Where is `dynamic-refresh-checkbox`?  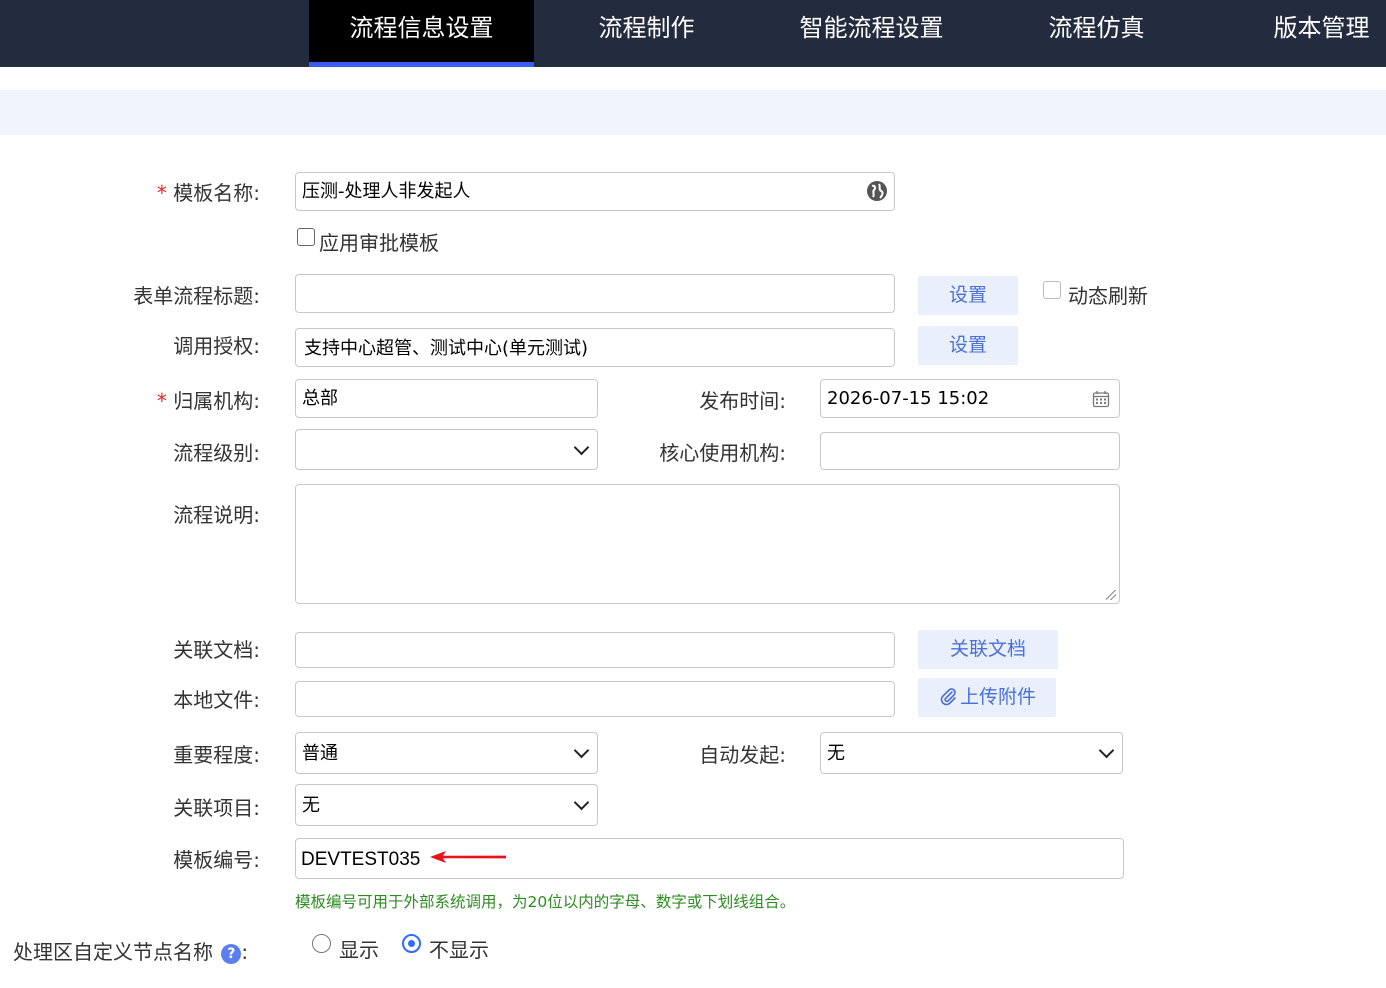
dynamic-refresh-checkbox is located at coordinates (1052, 290).